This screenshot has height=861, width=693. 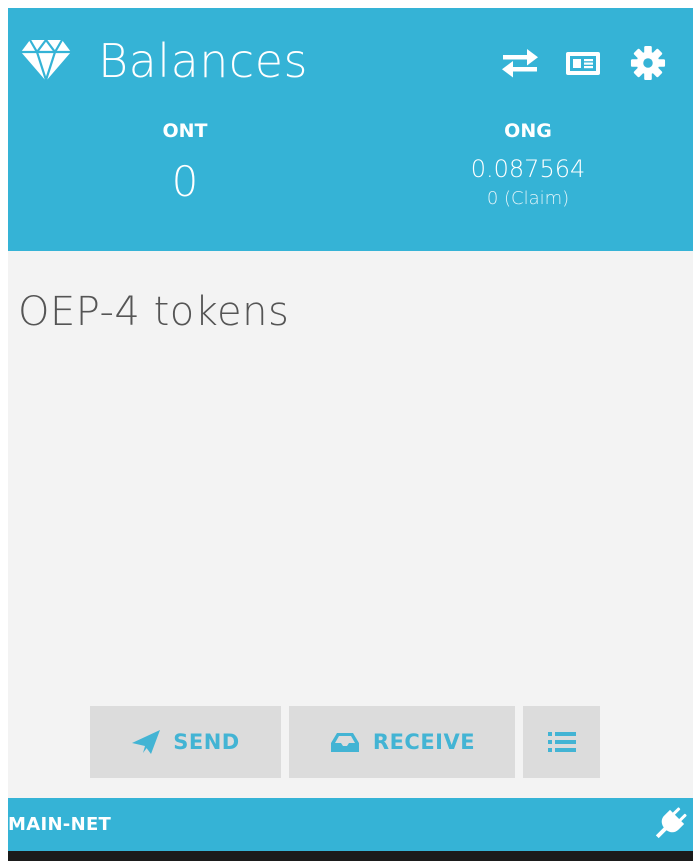 I want to click on ont-label: ONT, so click(x=185, y=131).